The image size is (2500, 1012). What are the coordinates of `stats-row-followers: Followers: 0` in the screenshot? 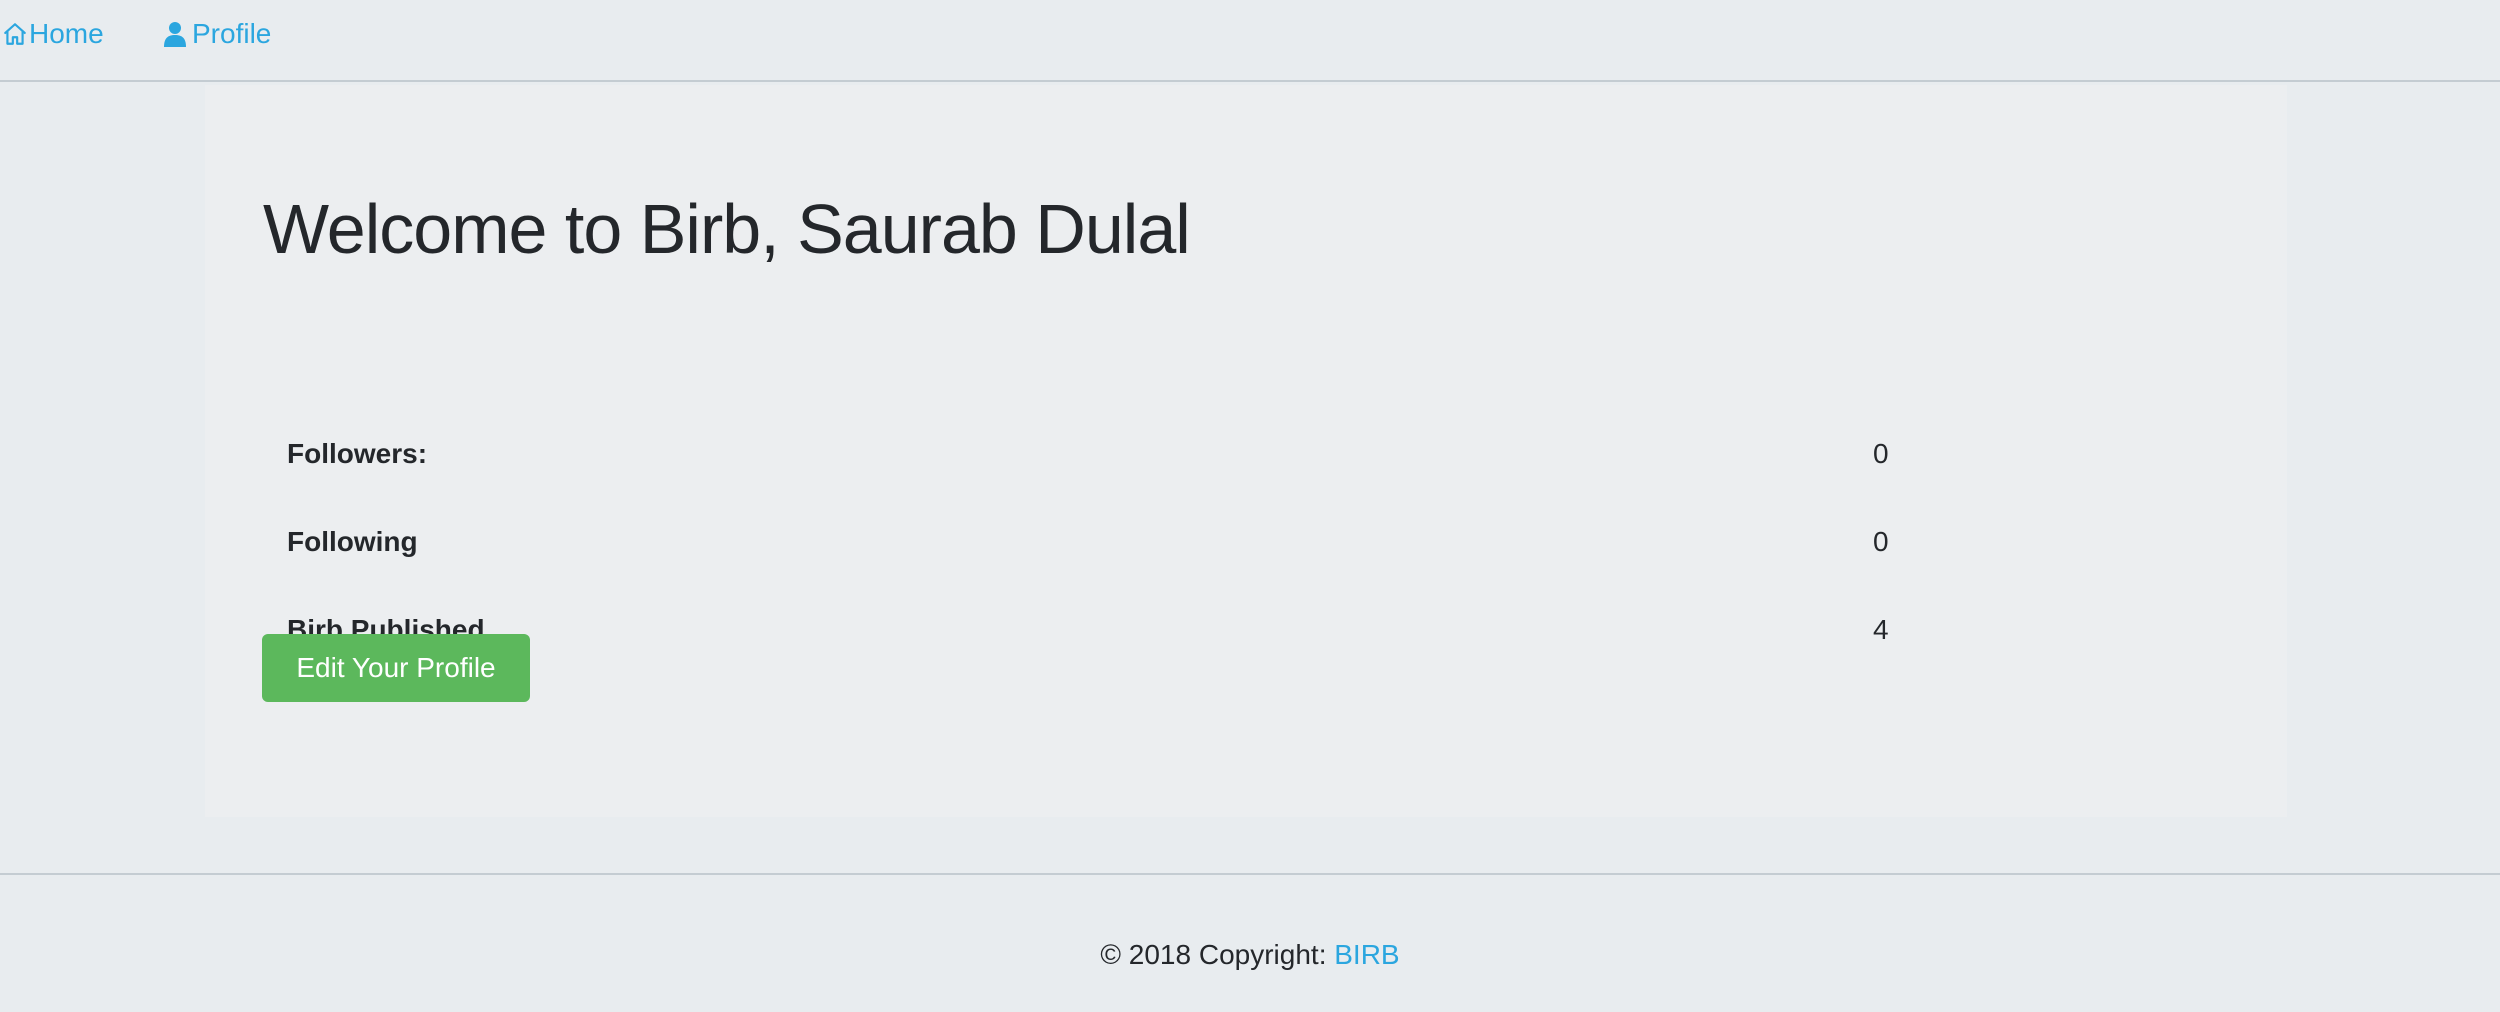 It's located at (1108, 454).